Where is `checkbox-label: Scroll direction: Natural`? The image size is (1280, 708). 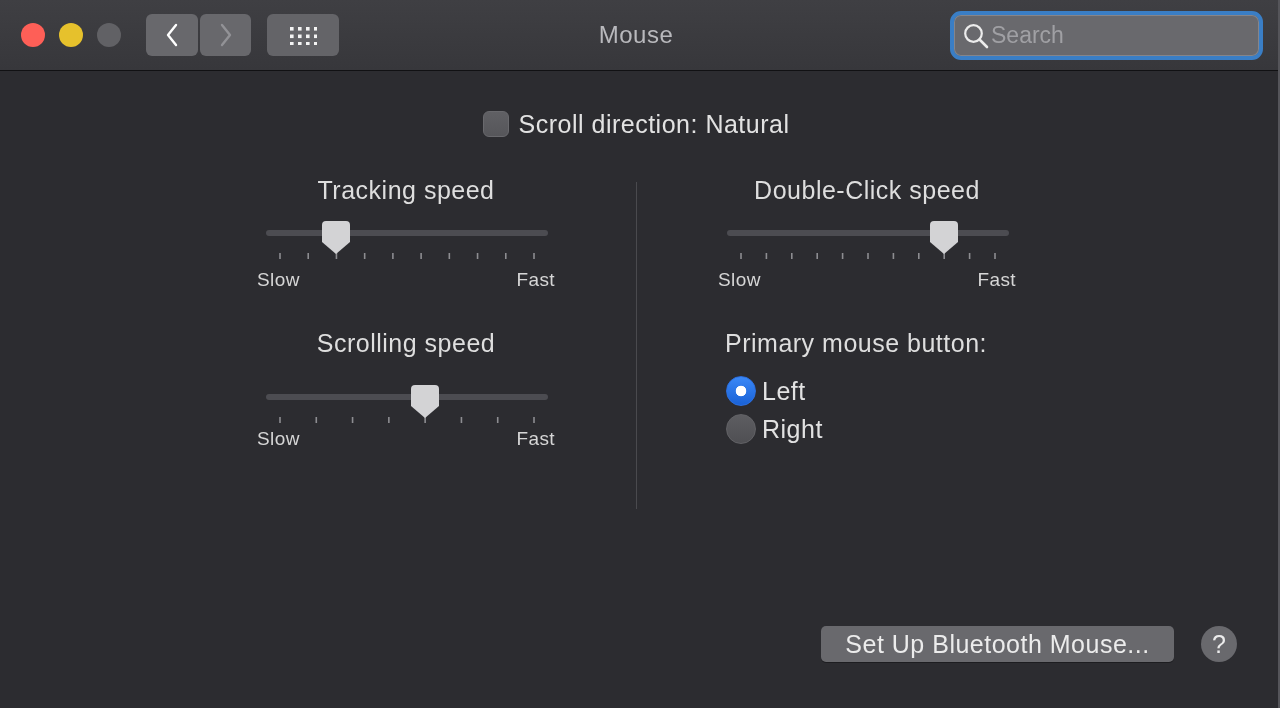 checkbox-label: Scroll direction: Natural is located at coordinates (654, 124).